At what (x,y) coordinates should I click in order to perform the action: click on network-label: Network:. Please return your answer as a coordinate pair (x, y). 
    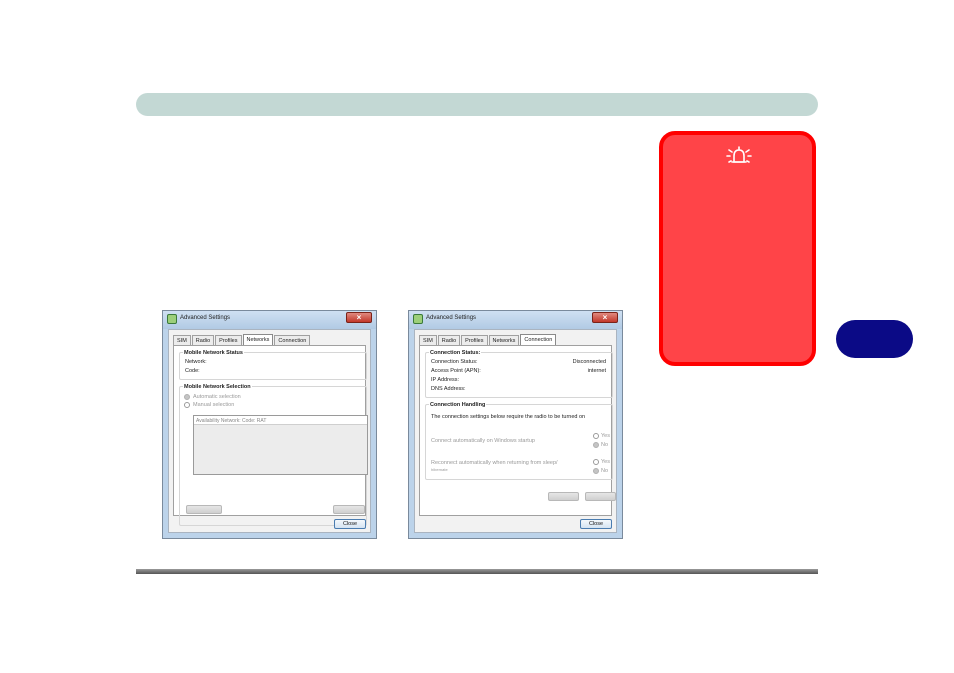
    Looking at the image, I should click on (196, 362).